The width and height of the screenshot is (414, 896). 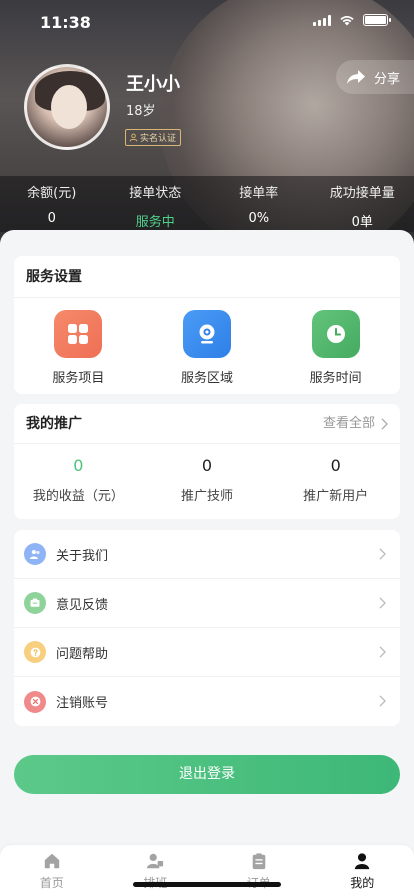 What do you see at coordinates (207, 479) in the screenshot?
I see `promo-technicians: 0 推广技师` at bounding box center [207, 479].